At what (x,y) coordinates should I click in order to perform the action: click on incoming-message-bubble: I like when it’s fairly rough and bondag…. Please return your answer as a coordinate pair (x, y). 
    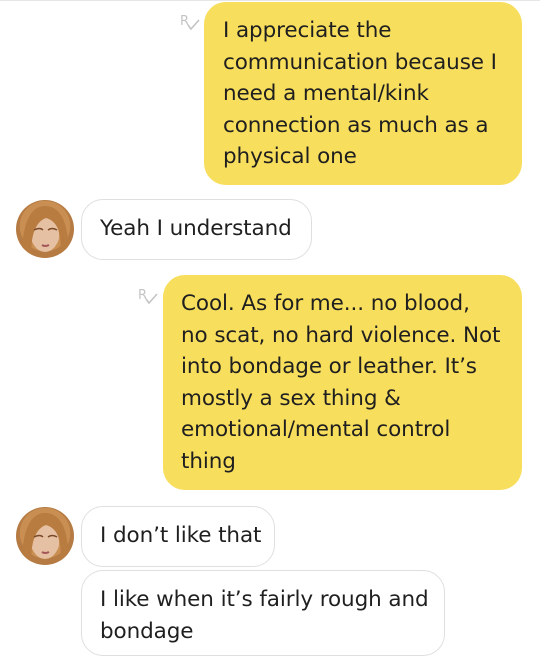
    Looking at the image, I should click on (263, 613).